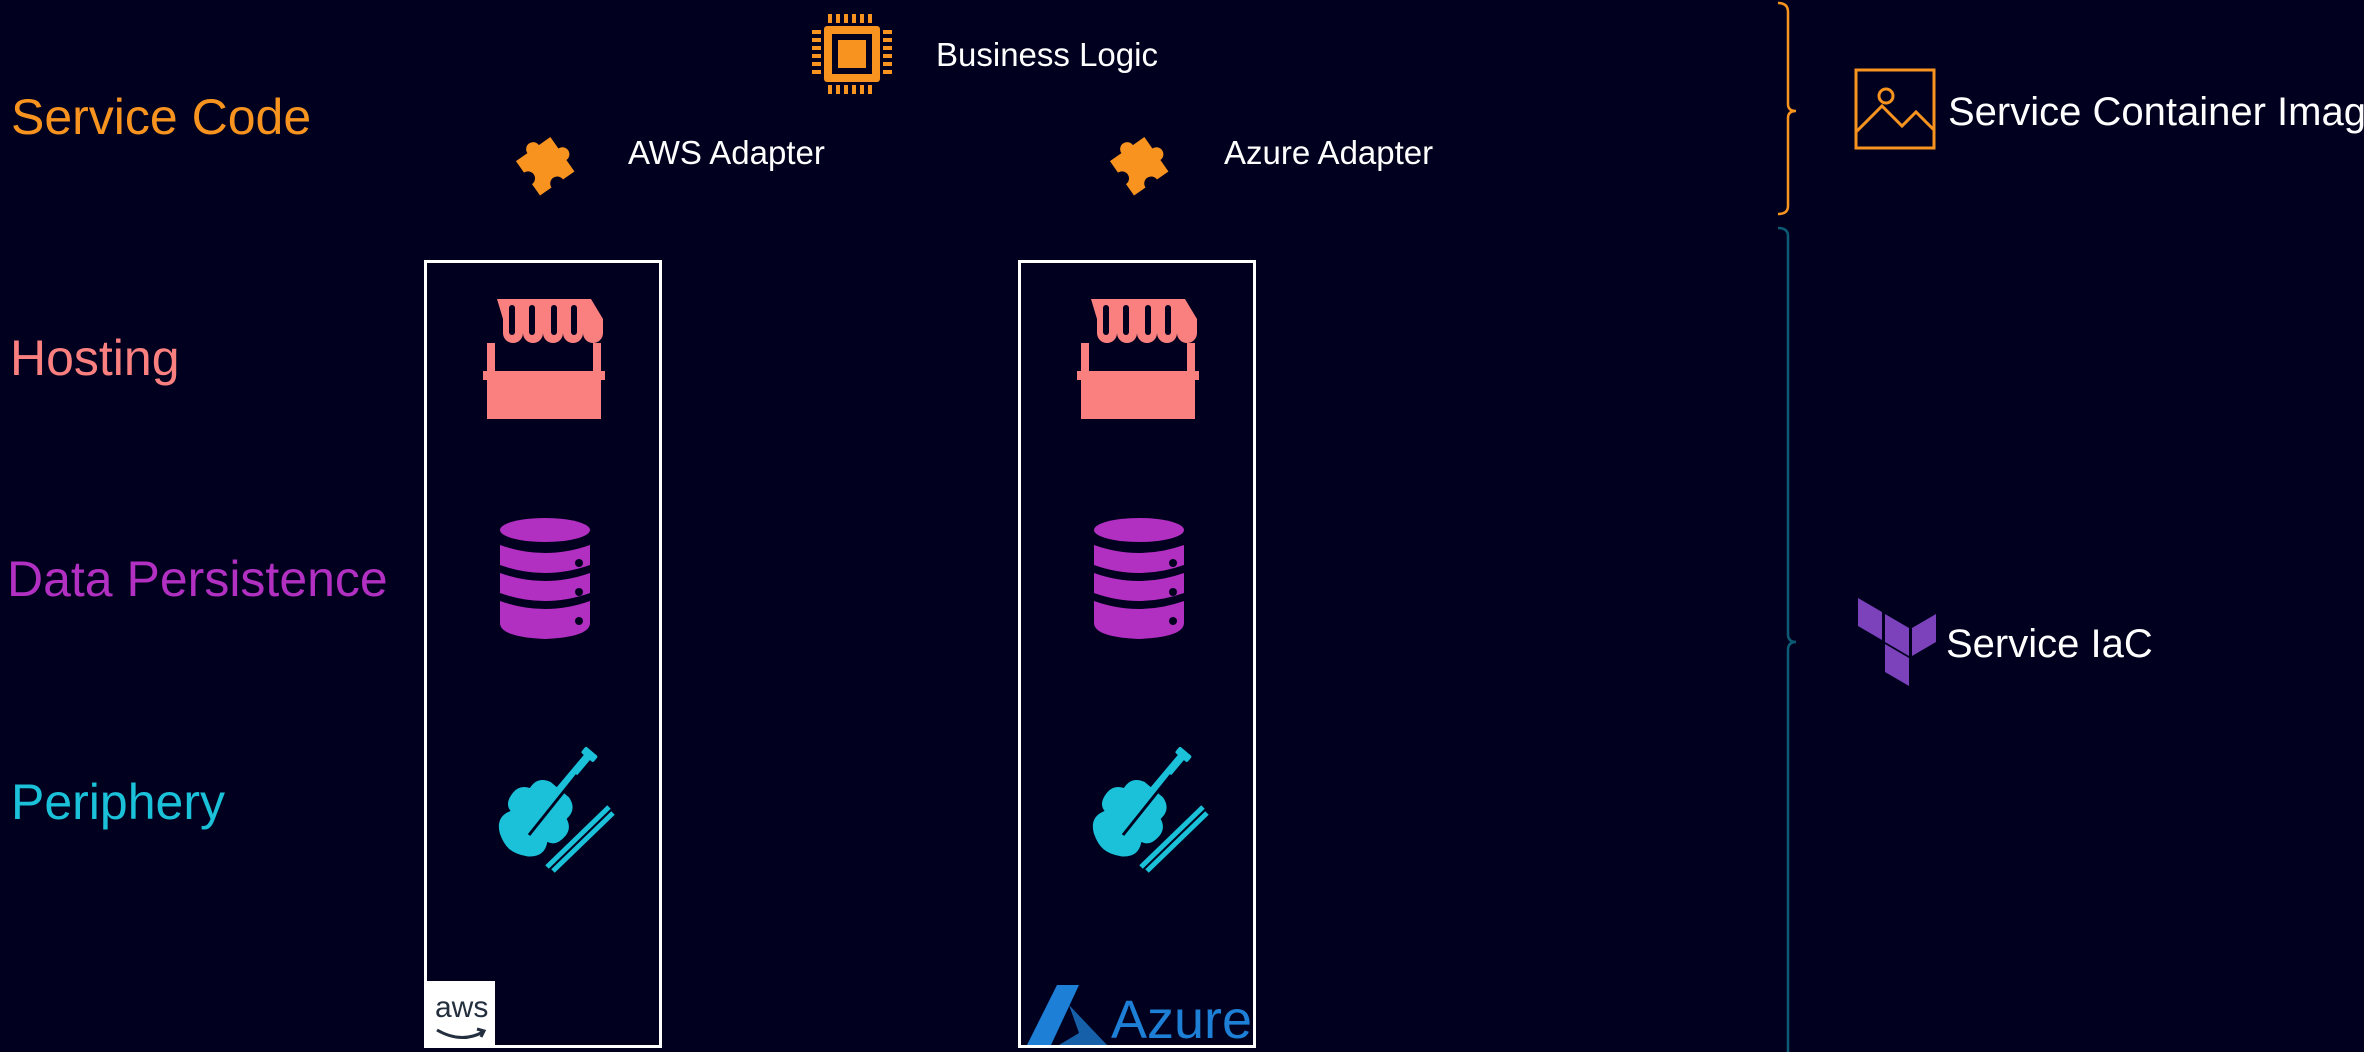  Describe the element at coordinates (543, 654) in the screenshot. I see `aws-column: aws` at that location.